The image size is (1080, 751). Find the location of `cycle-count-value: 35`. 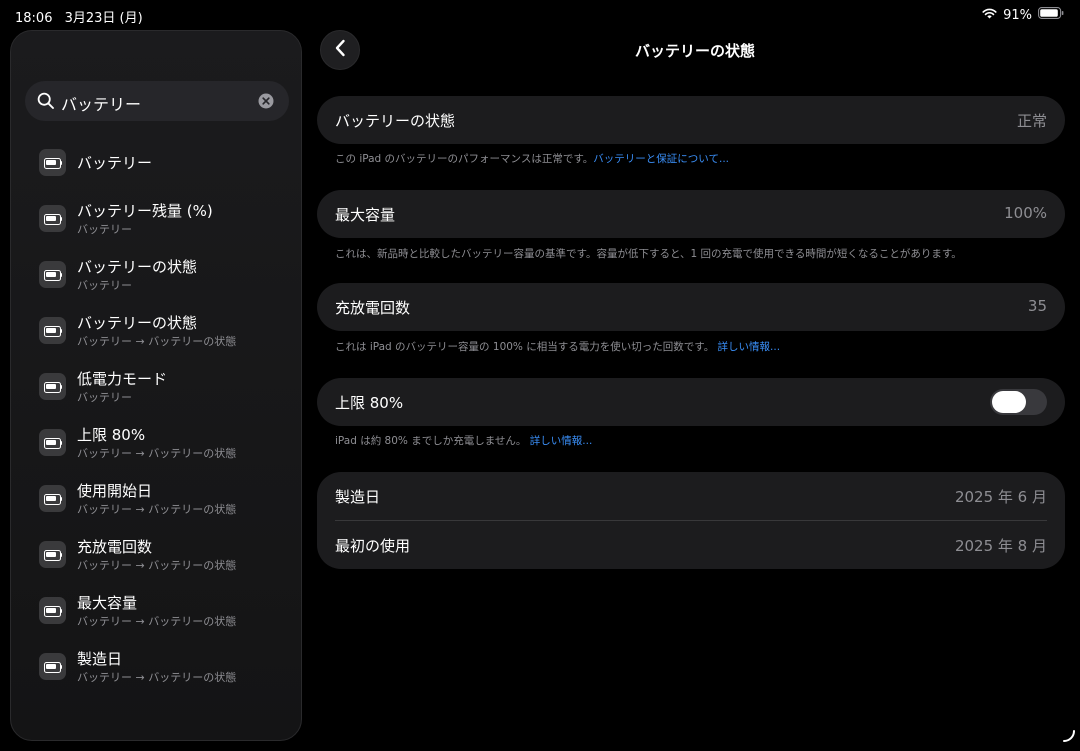

cycle-count-value: 35 is located at coordinates (1037, 306).